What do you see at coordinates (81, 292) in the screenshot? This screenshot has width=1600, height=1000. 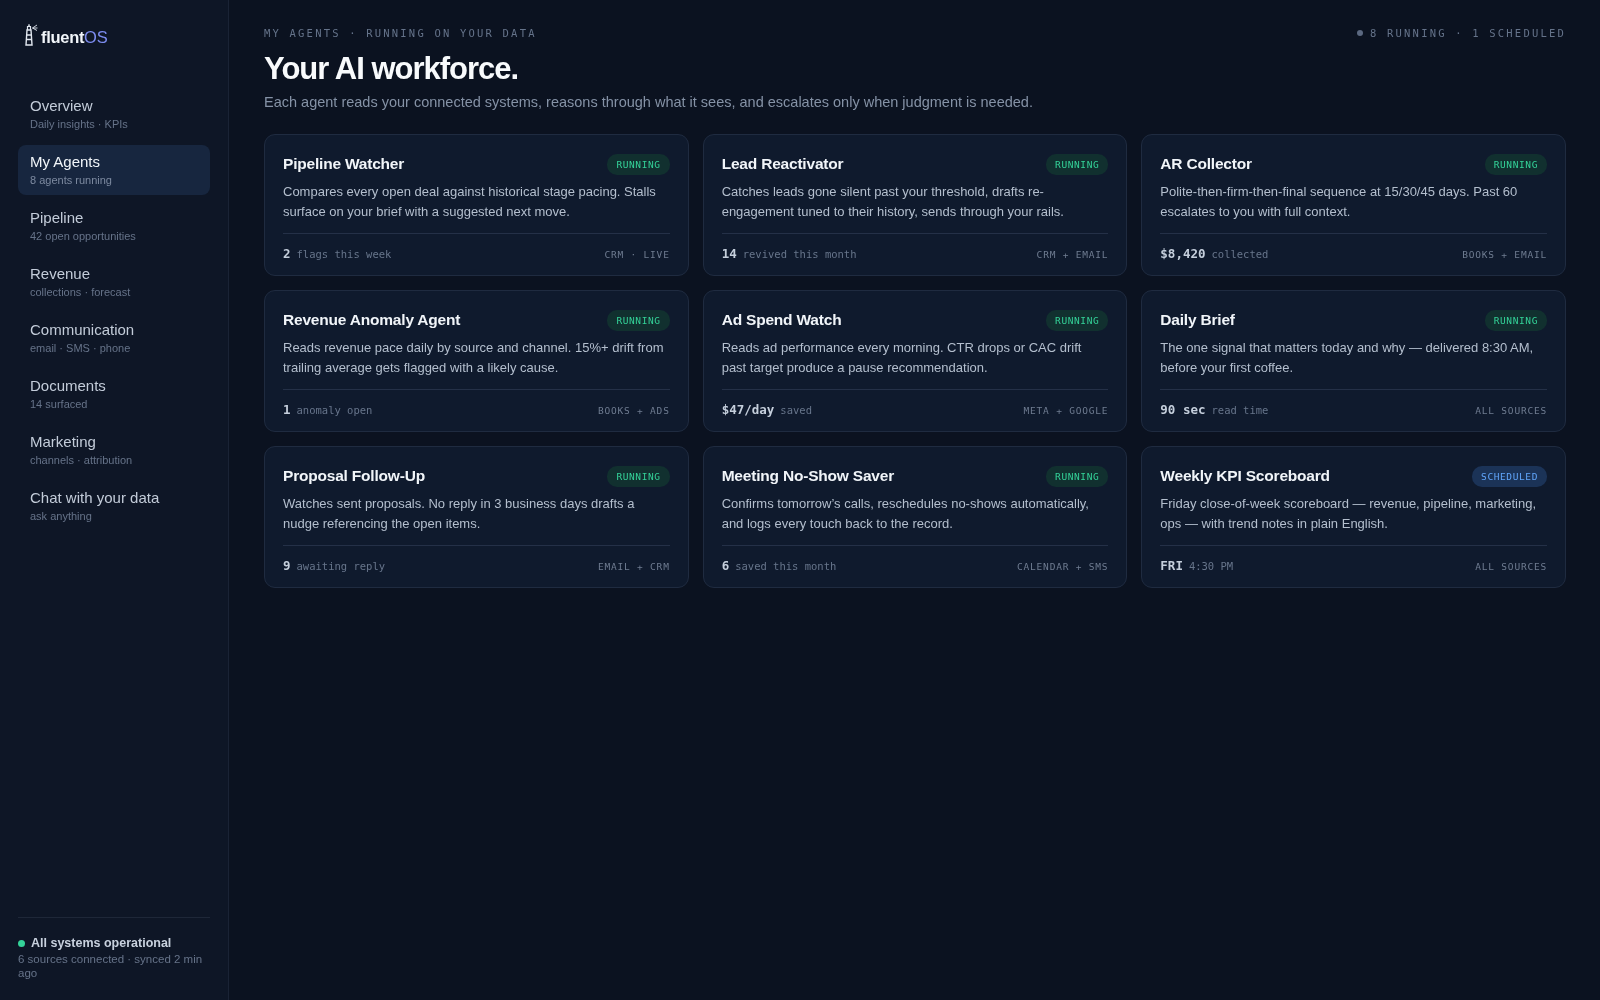 I see `nav-item-subtitle: collections · forecast` at bounding box center [81, 292].